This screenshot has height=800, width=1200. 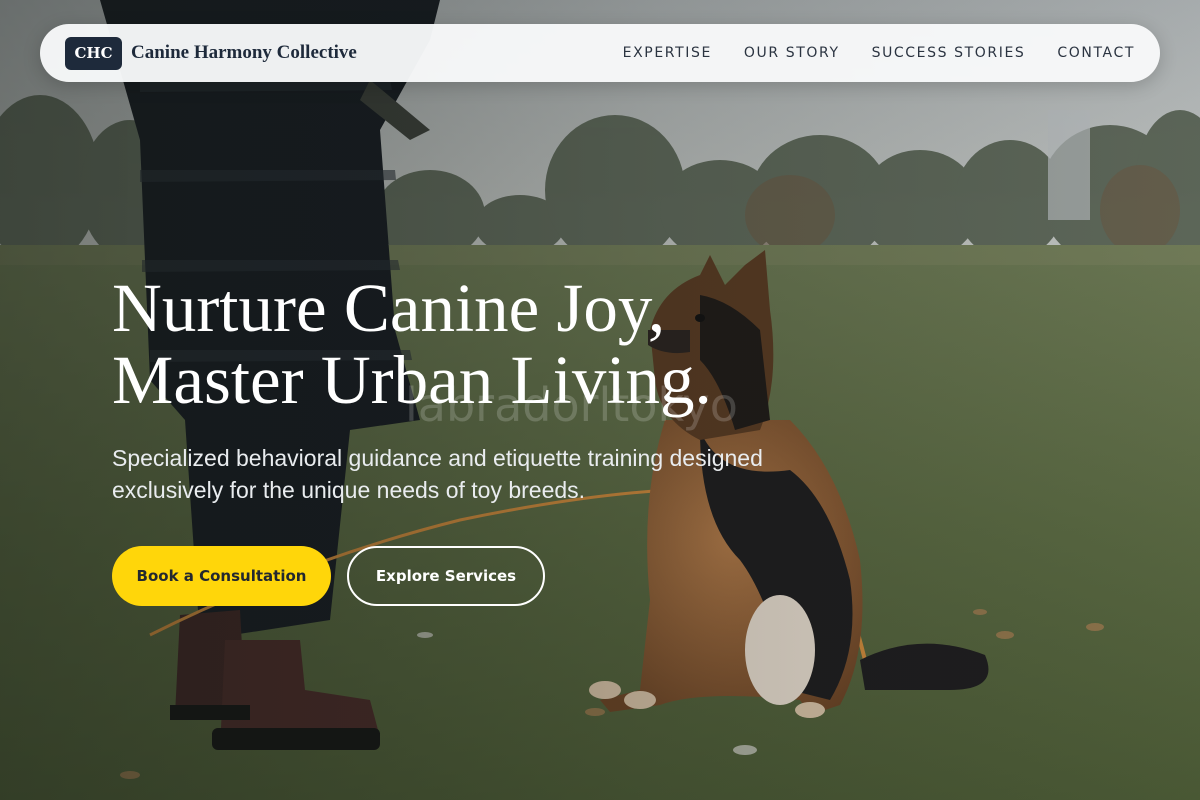 What do you see at coordinates (667, 53) in the screenshot?
I see `nav-link-expertise: EXPERTISE` at bounding box center [667, 53].